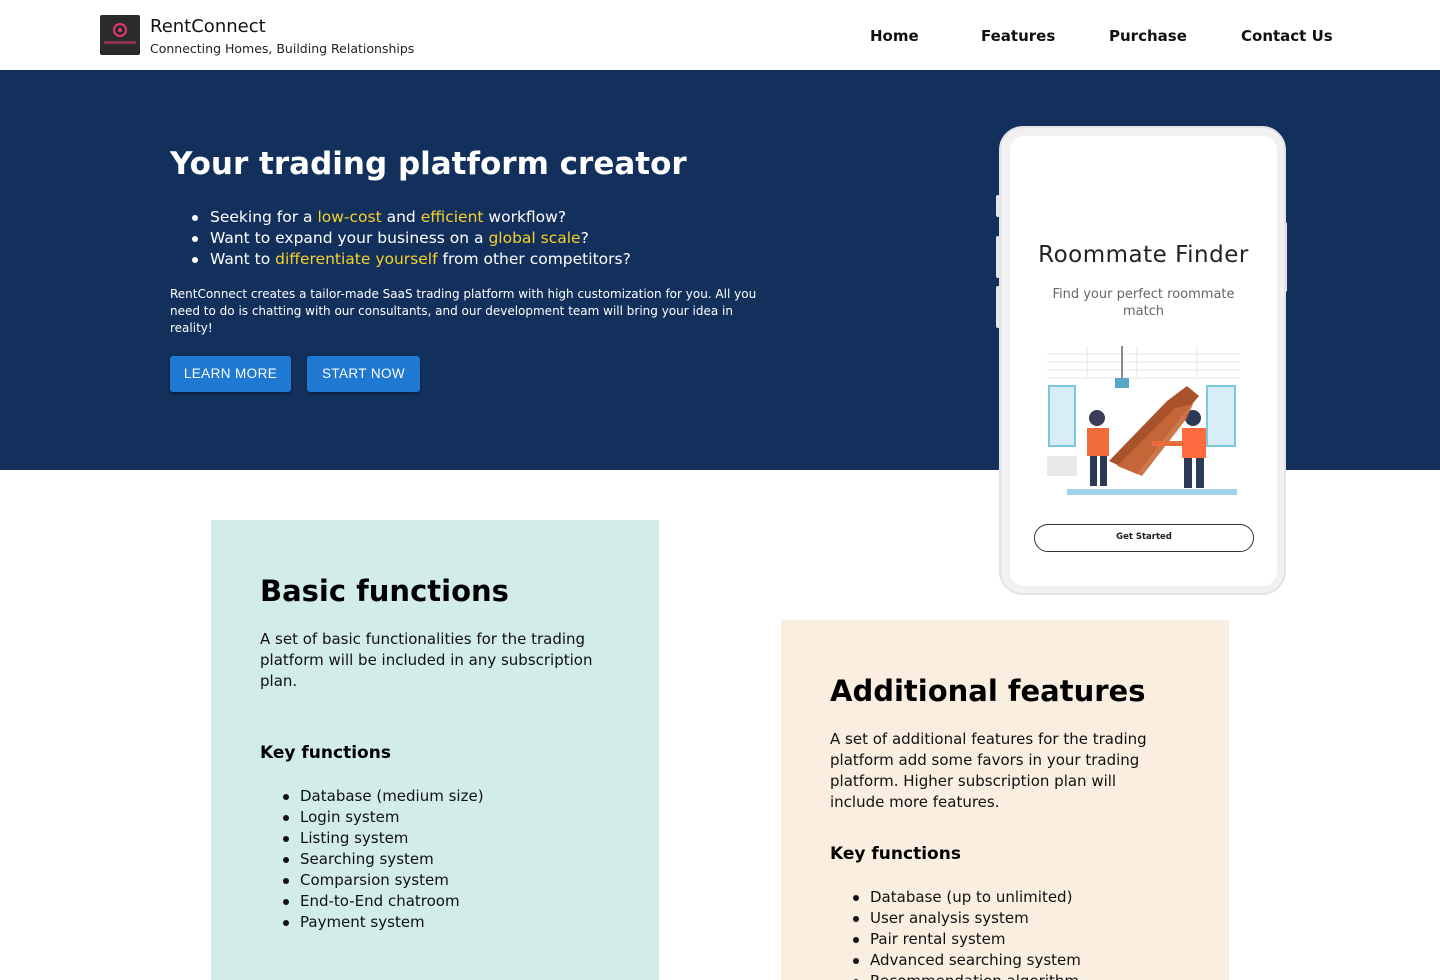 This screenshot has height=980, width=1440. I want to click on list-item: Database (up to unlimited), so click(955, 897).